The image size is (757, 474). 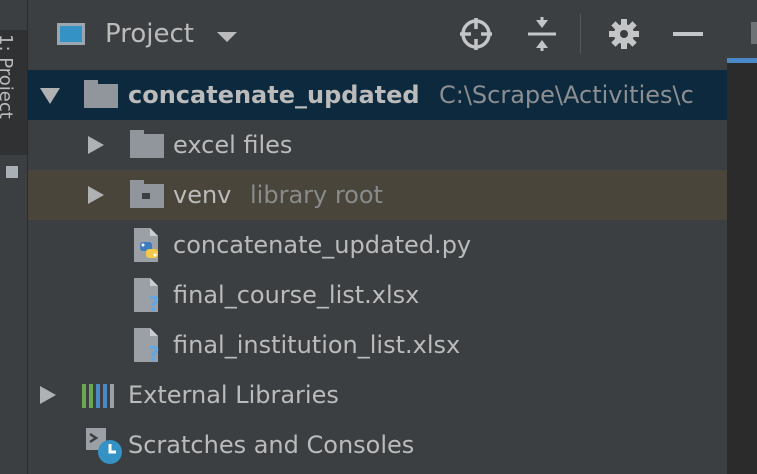 What do you see at coordinates (316, 195) in the screenshot?
I see `library-root-hint: library root` at bounding box center [316, 195].